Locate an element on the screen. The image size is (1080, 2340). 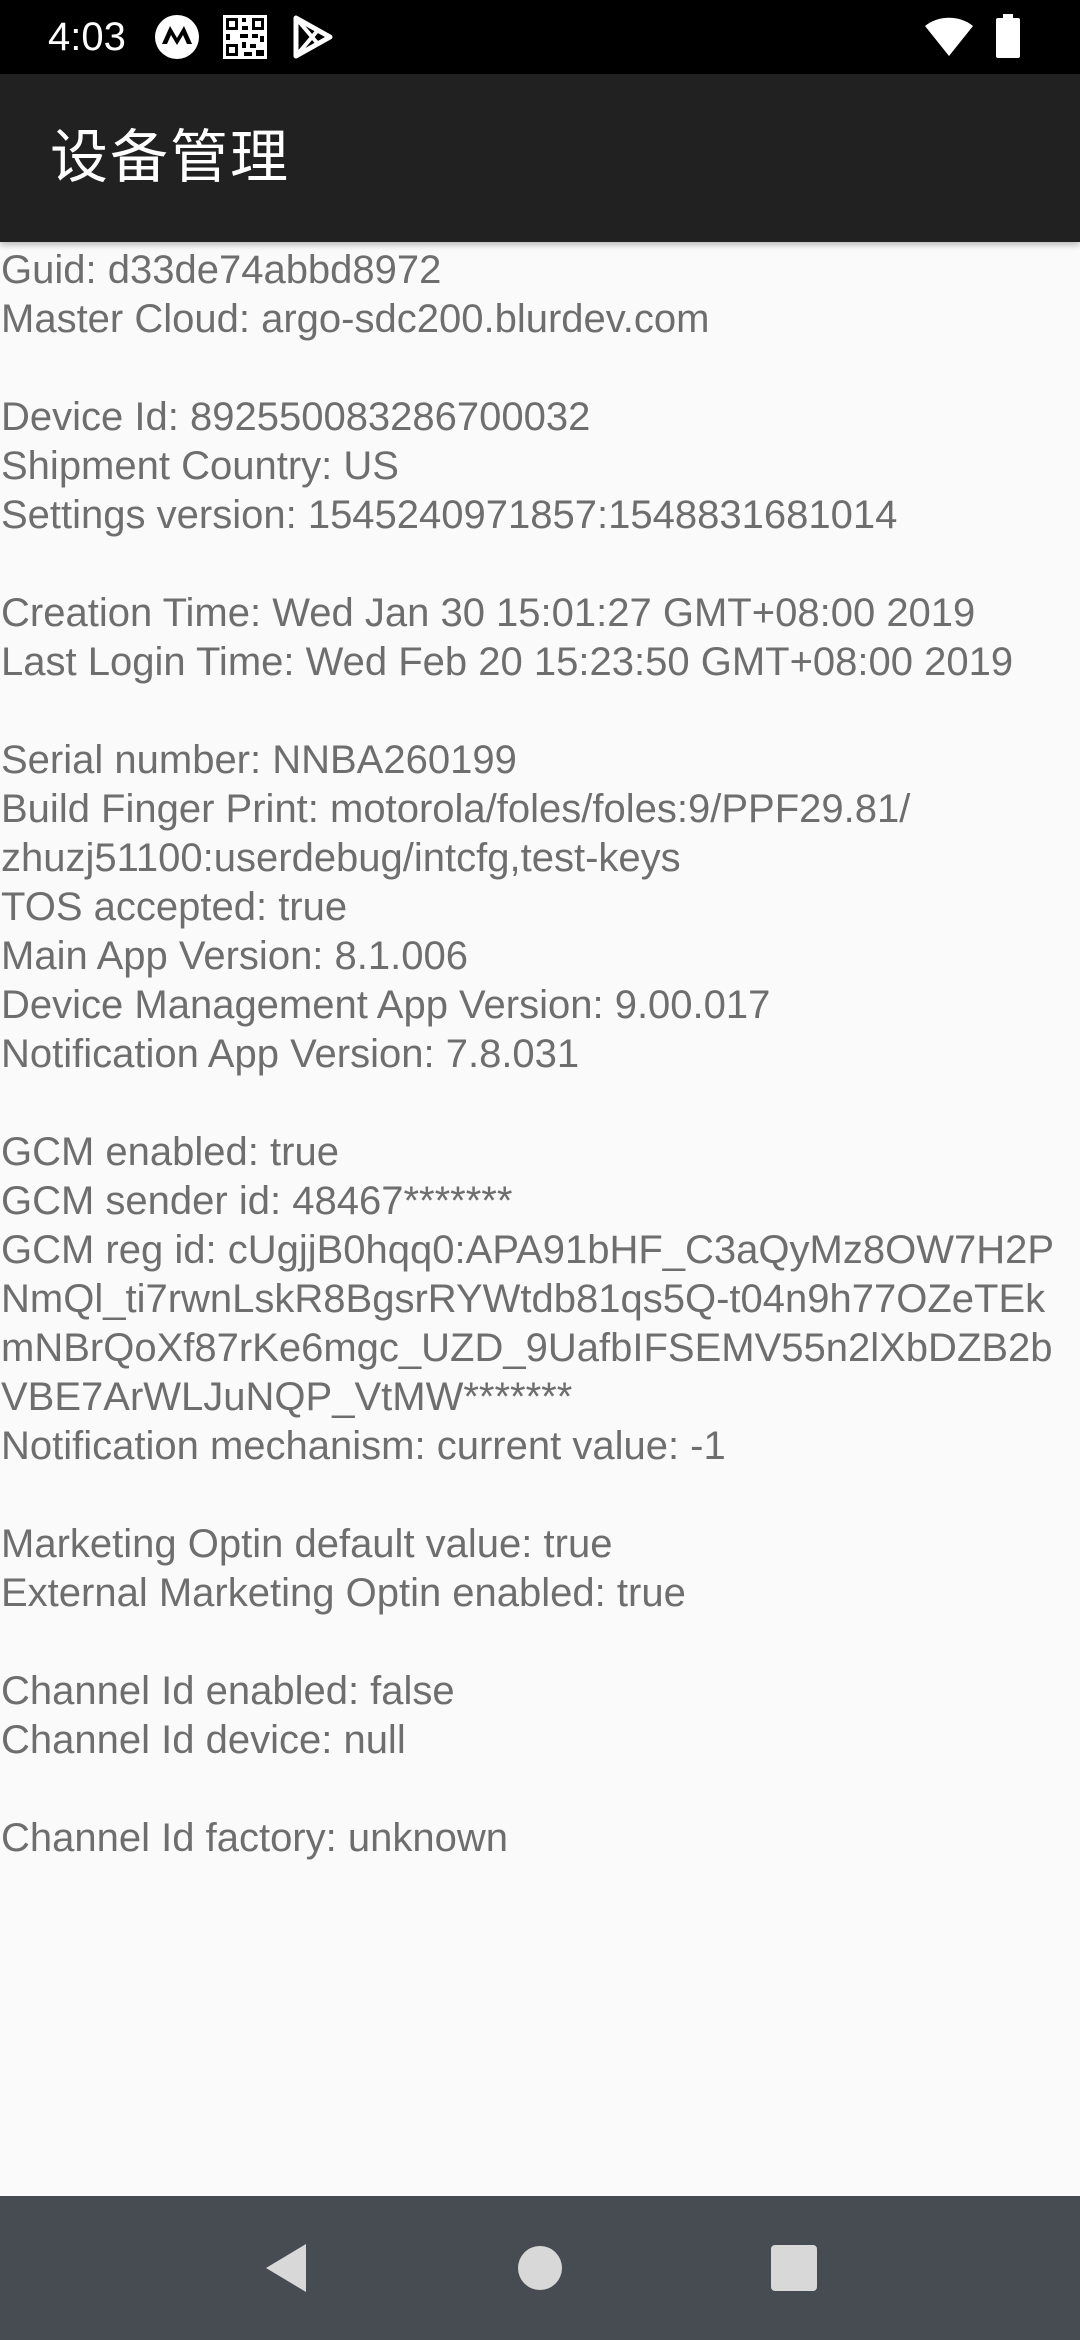
notification-app-version-text: Notification App Version: 7.8.031 is located at coordinates (290, 1054).